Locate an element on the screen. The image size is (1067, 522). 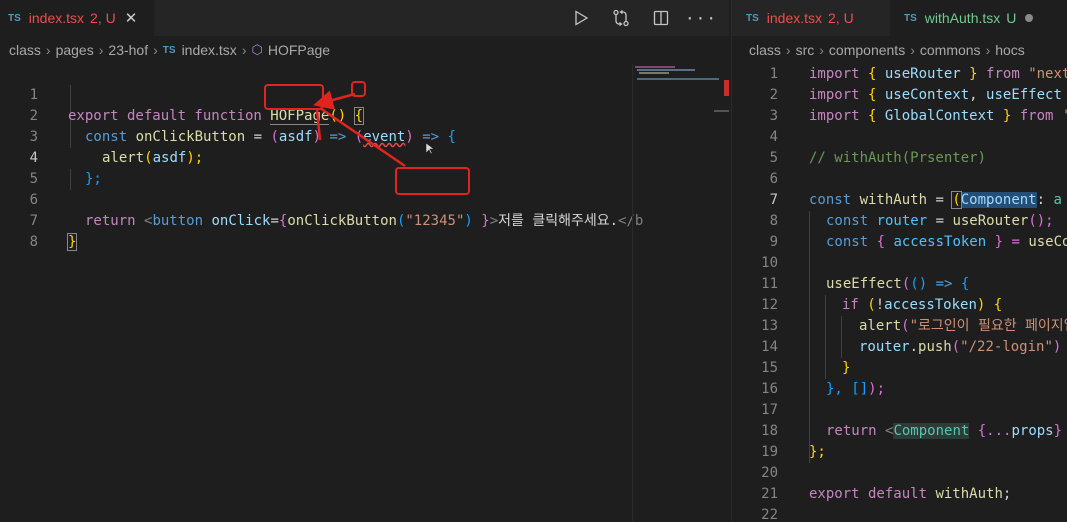
breadcrumb-item: src is located at coordinates (805, 50).